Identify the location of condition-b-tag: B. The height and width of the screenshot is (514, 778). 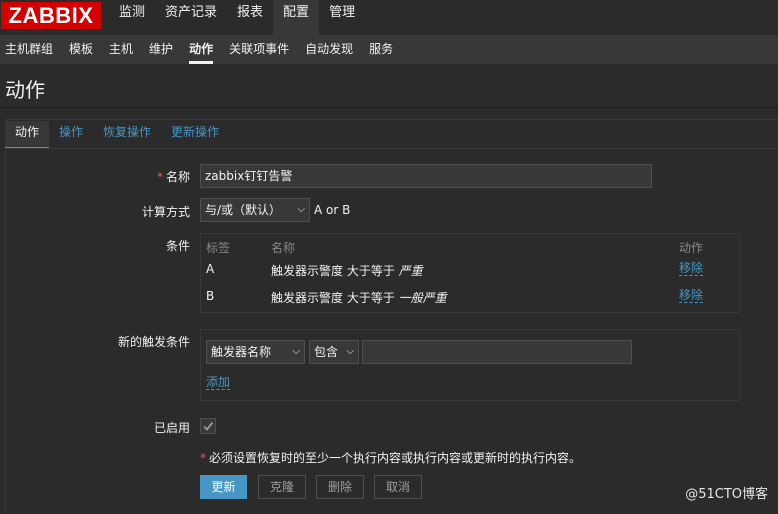
(210, 296).